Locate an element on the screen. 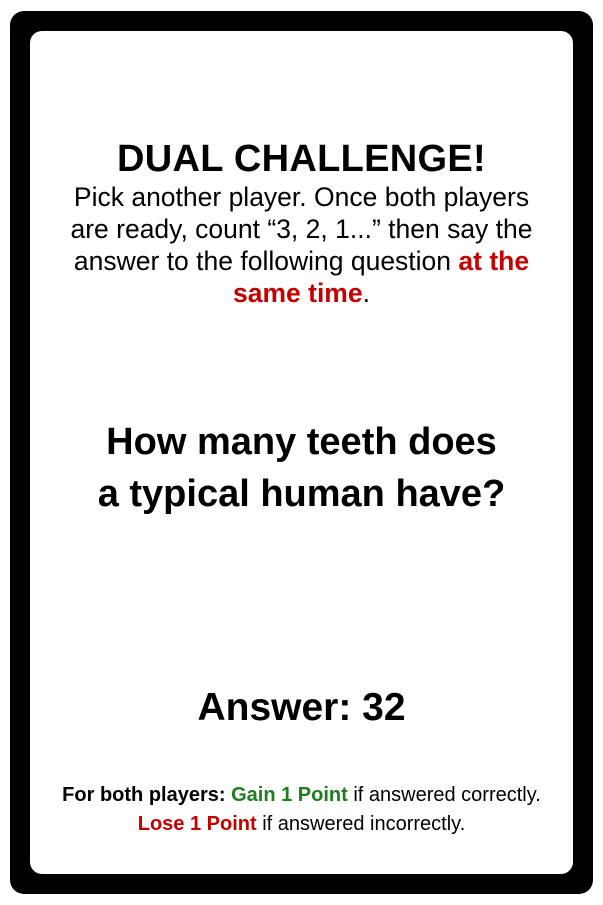  question-line-2: a typical human have? is located at coordinates (301, 494).